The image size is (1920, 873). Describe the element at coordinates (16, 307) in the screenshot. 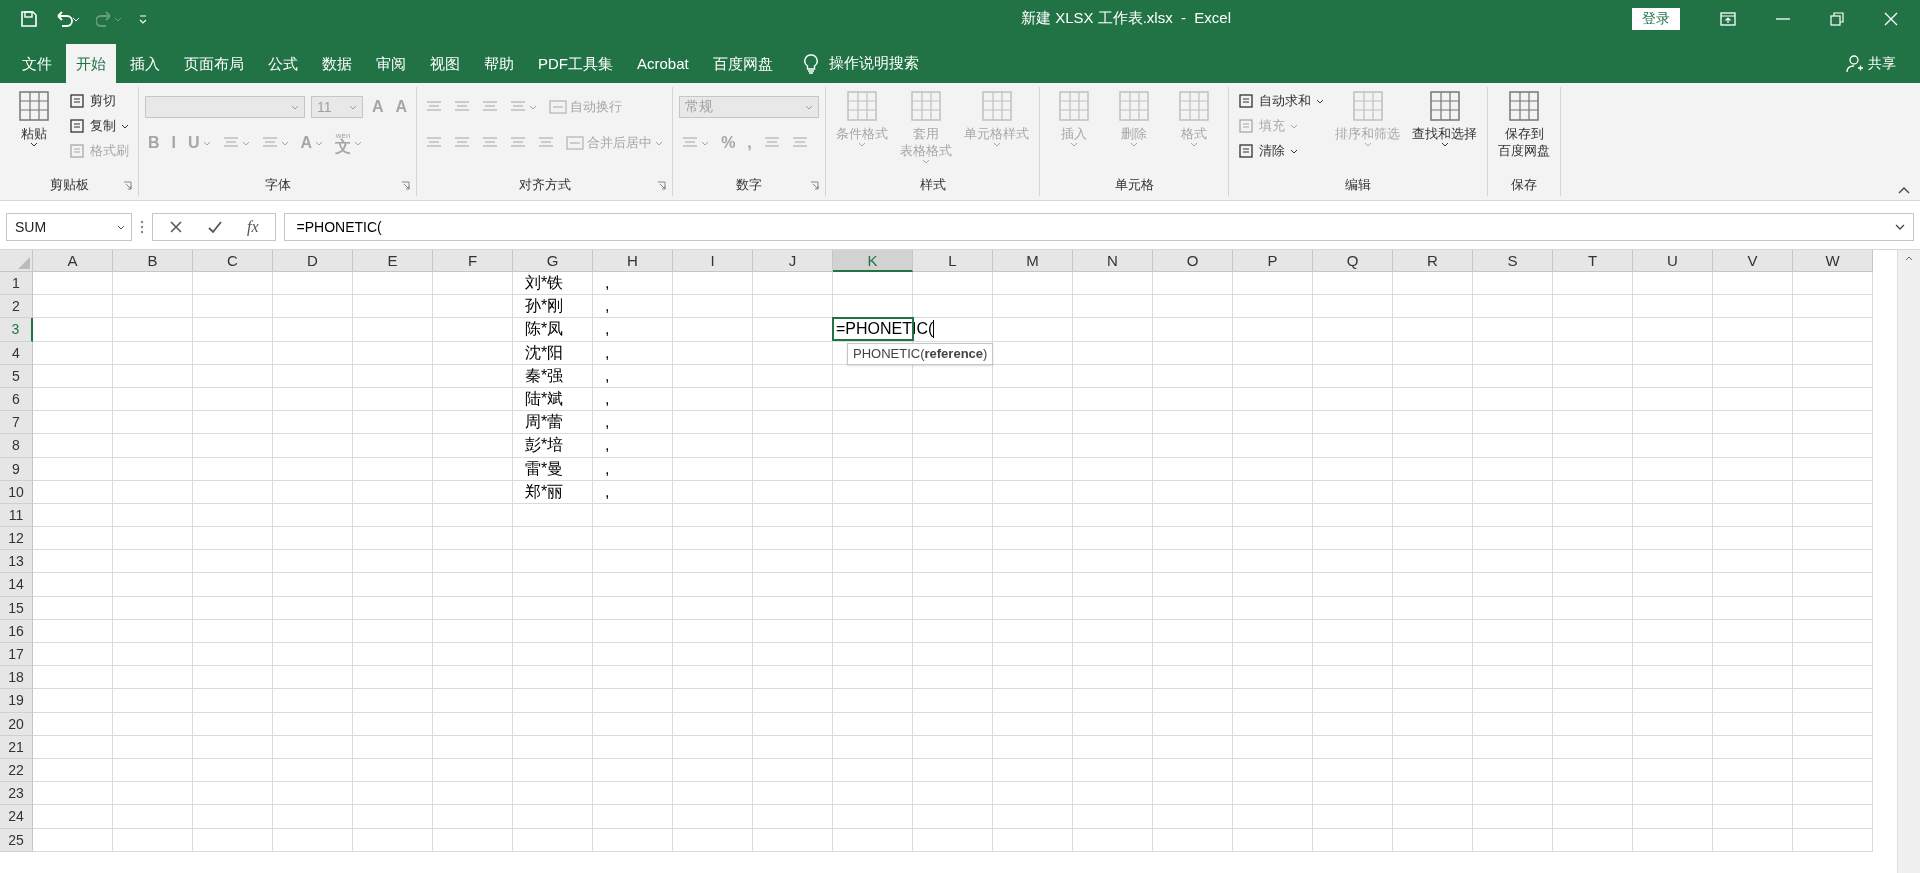

I see `row-header: 2` at that location.